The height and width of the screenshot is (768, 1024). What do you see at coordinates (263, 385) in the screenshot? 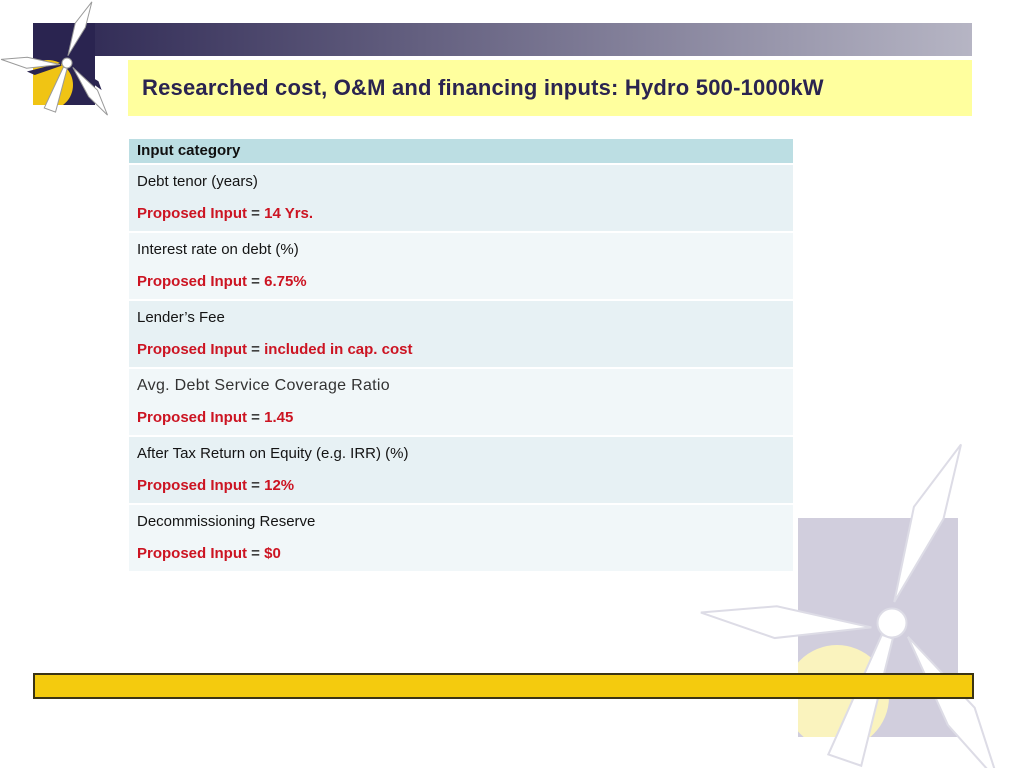
I see `row-category: Avg. Debt Service Coverage Ratio` at bounding box center [263, 385].